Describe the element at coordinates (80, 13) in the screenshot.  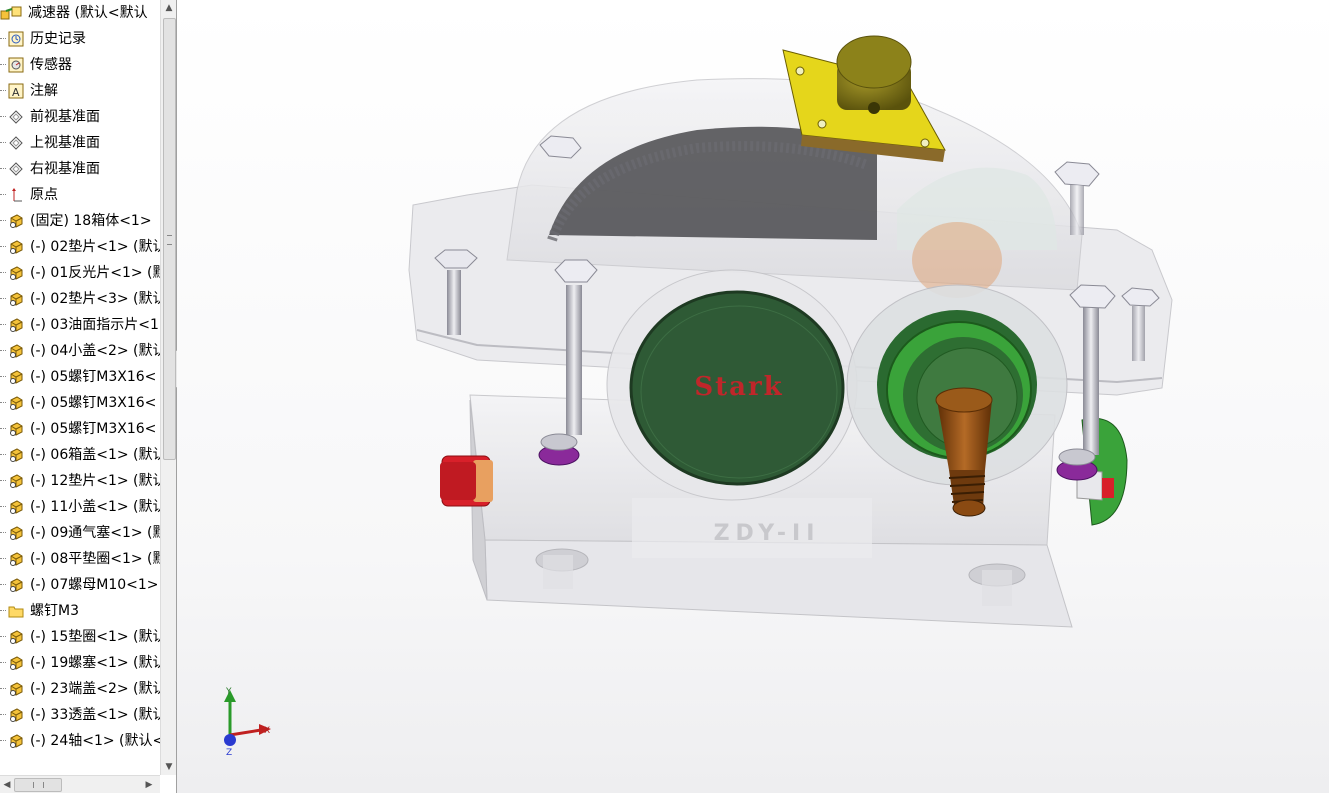
I see `tree-root-assembly: 减速器 (默认<默认` at that location.